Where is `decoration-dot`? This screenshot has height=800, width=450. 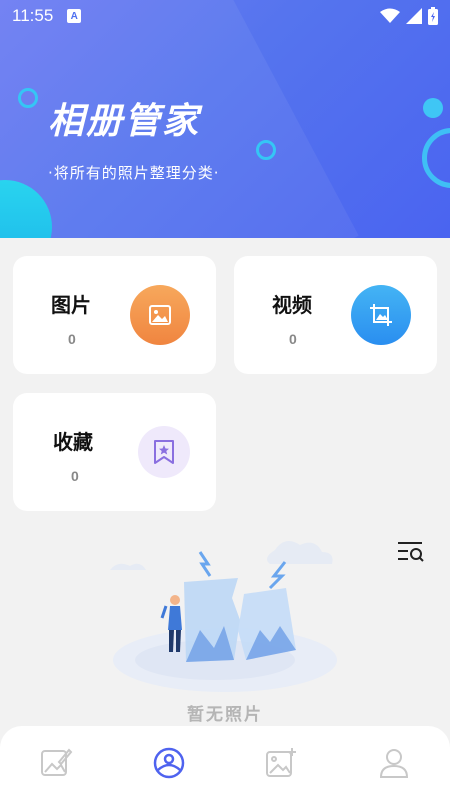 decoration-dot is located at coordinates (433, 108).